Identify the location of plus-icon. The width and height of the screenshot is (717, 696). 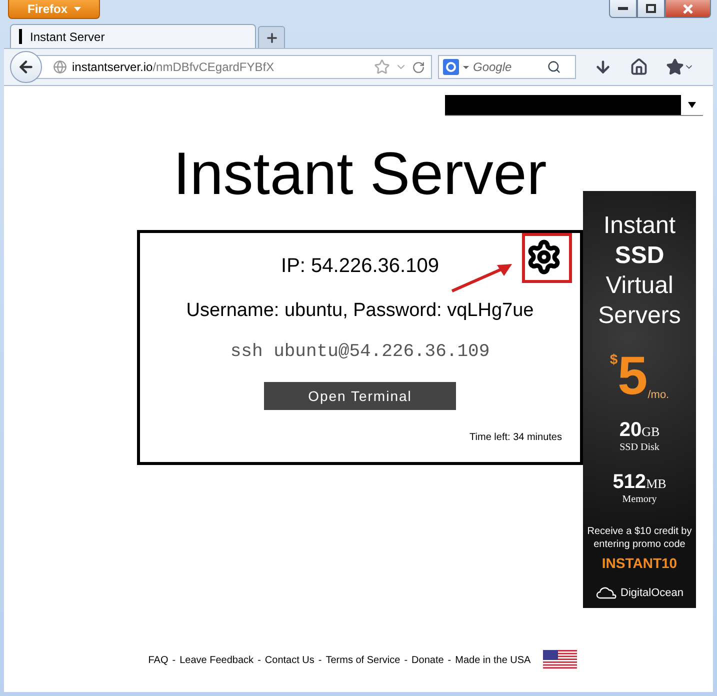
(271, 37).